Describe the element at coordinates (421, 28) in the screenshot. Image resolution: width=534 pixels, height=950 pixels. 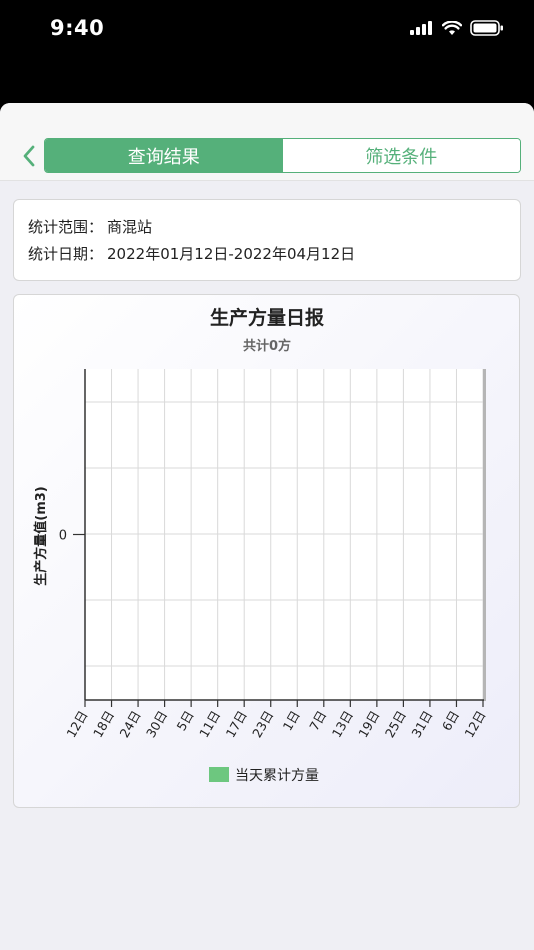
I see `cellular-signal-icon` at that location.